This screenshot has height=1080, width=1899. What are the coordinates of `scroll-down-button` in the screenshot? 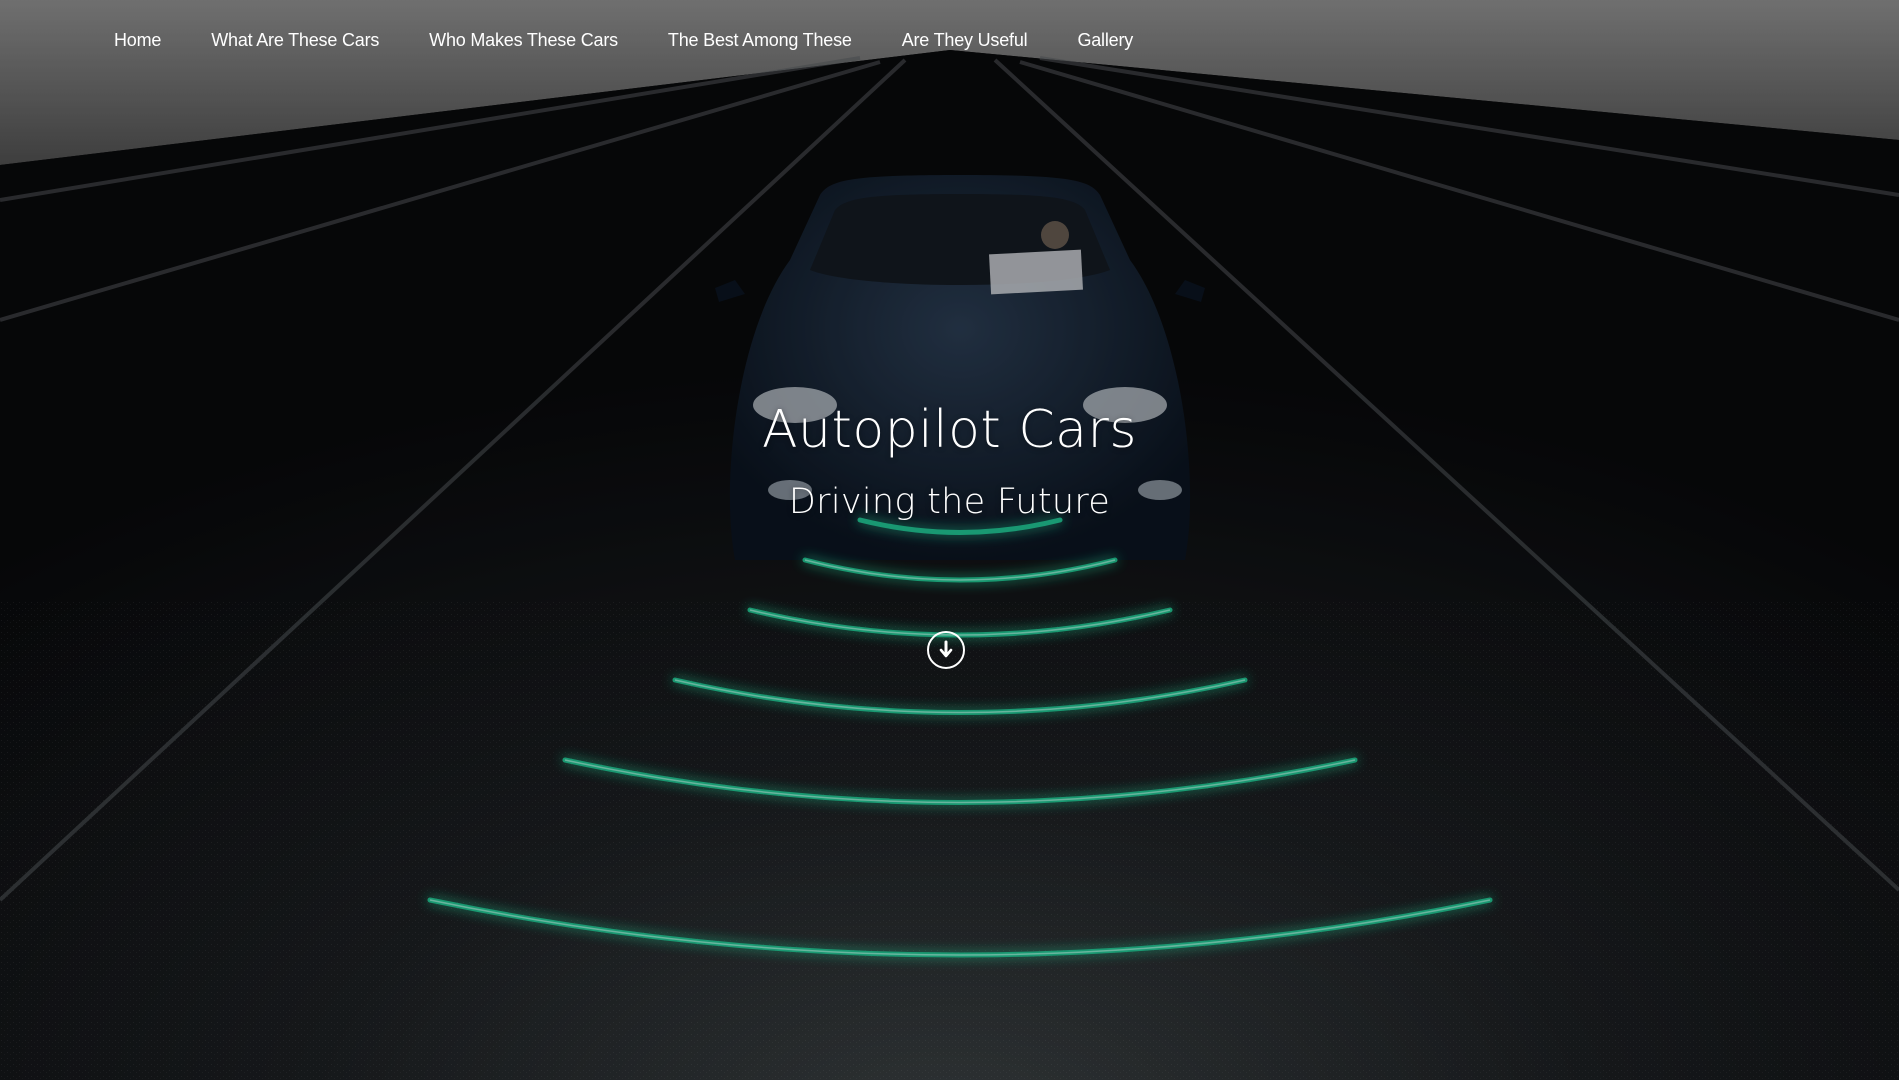 It's located at (946, 650).